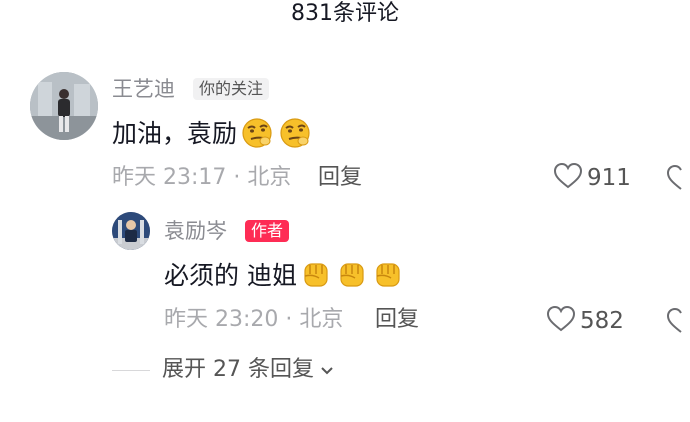 This screenshot has height=422, width=690. What do you see at coordinates (602, 321) in the screenshot?
I see `like-count: 582` at bounding box center [602, 321].